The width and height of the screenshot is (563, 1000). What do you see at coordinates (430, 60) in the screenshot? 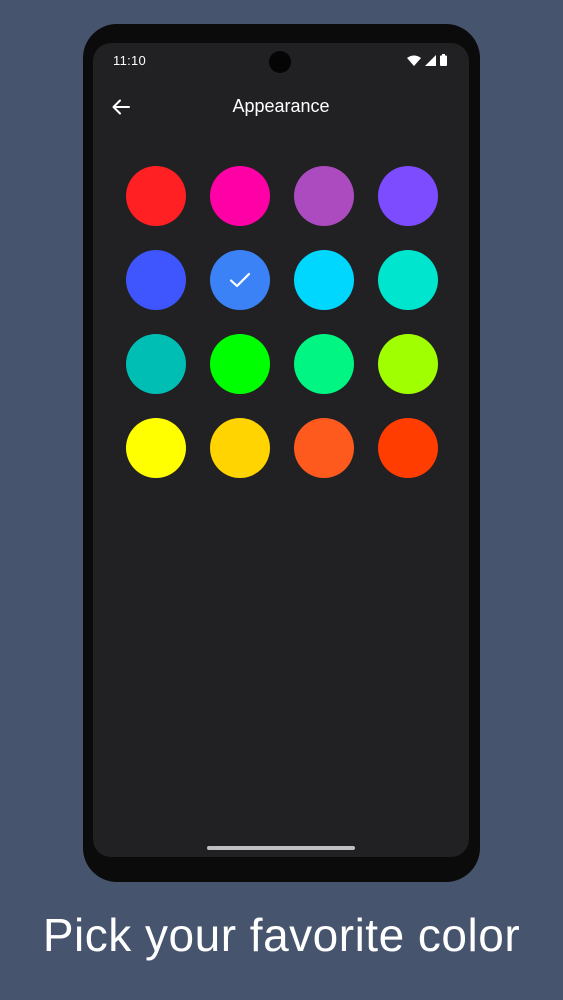
I see `signal-icon` at bounding box center [430, 60].